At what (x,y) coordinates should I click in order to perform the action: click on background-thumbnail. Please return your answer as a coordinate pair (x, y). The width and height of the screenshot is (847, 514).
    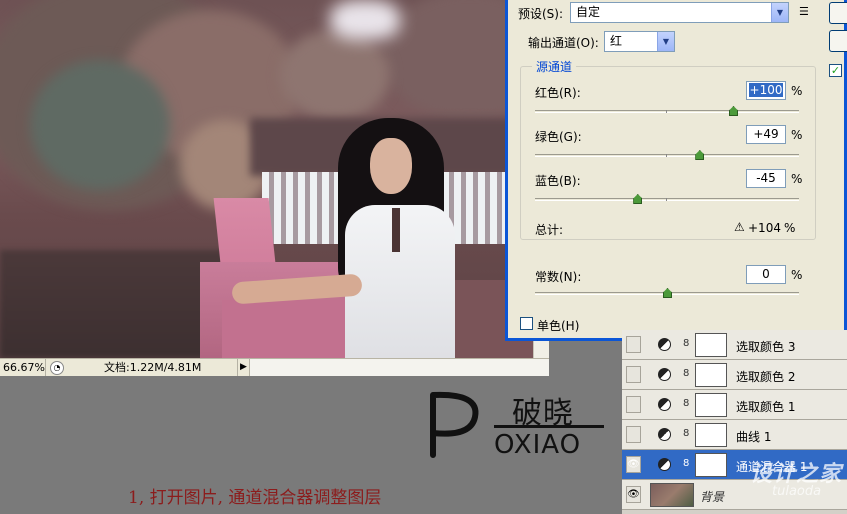
    Looking at the image, I should click on (672, 495).